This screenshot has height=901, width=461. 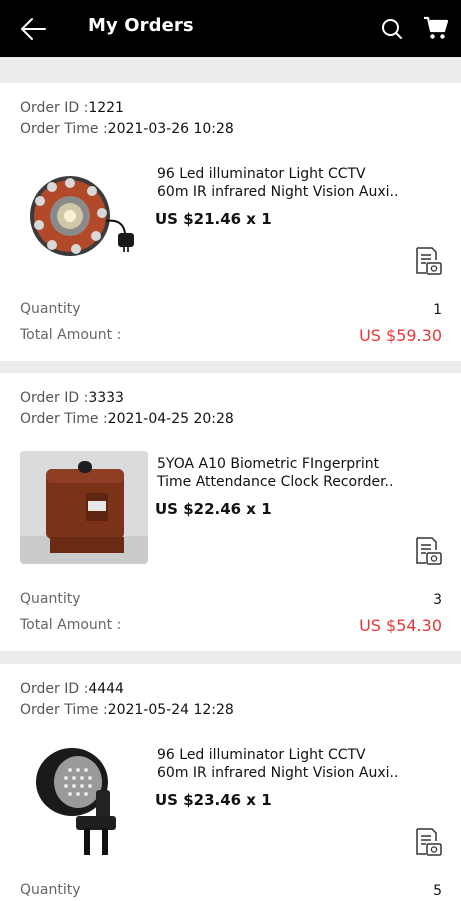 I want to click on order-time-value: 2021-05-24 12:28, so click(x=170, y=710).